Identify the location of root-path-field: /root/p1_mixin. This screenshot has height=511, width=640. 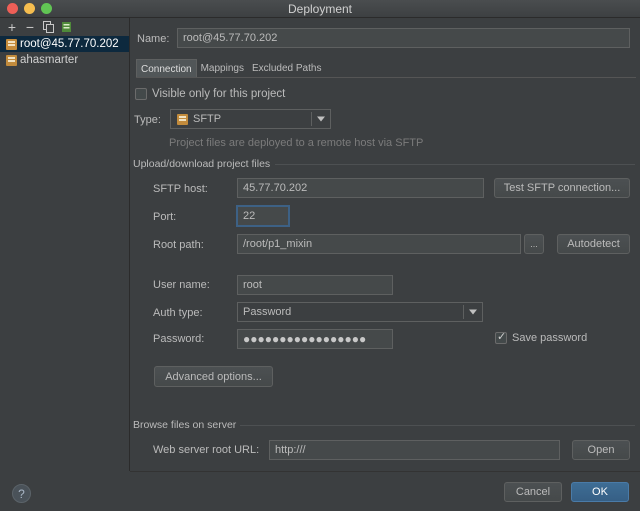
(379, 244).